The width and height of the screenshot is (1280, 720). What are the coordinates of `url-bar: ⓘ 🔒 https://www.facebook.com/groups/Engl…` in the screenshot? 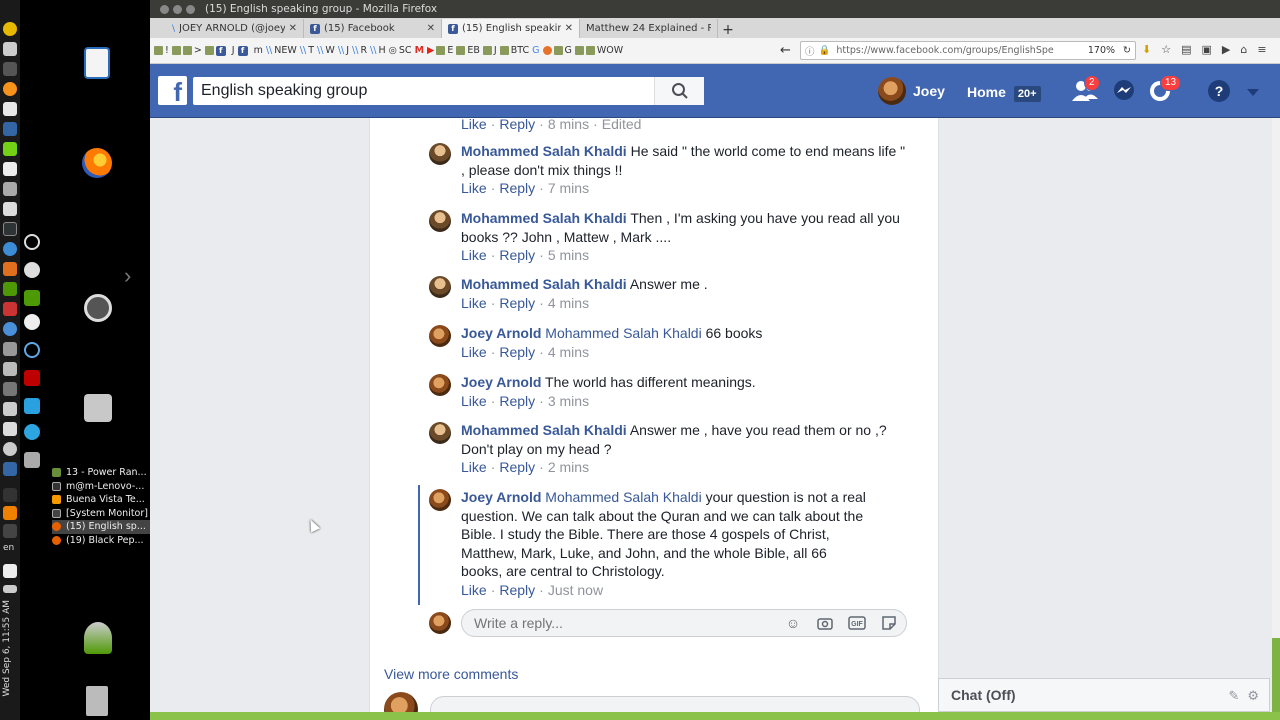 It's located at (968, 50).